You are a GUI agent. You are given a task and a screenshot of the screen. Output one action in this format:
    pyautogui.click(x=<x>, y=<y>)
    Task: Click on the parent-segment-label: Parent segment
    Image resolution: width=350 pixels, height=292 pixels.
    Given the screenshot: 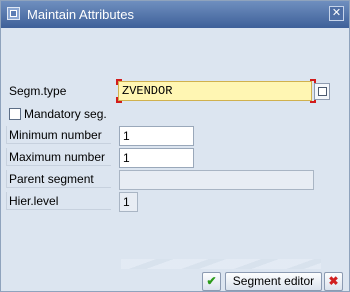 What is the action you would take?
    pyautogui.click(x=51, y=179)
    